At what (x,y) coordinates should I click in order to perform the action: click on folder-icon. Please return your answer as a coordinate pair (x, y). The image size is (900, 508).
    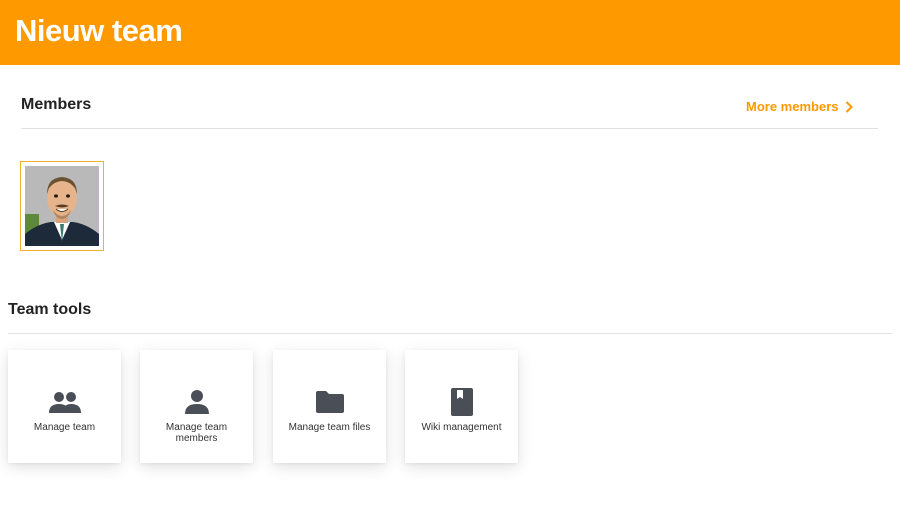
    Looking at the image, I should click on (330, 402).